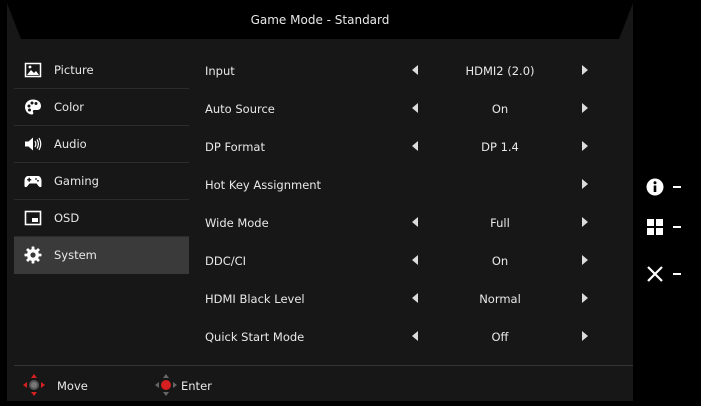  What do you see at coordinates (166, 385) in the screenshot?
I see `enter-dpad-icon` at bounding box center [166, 385].